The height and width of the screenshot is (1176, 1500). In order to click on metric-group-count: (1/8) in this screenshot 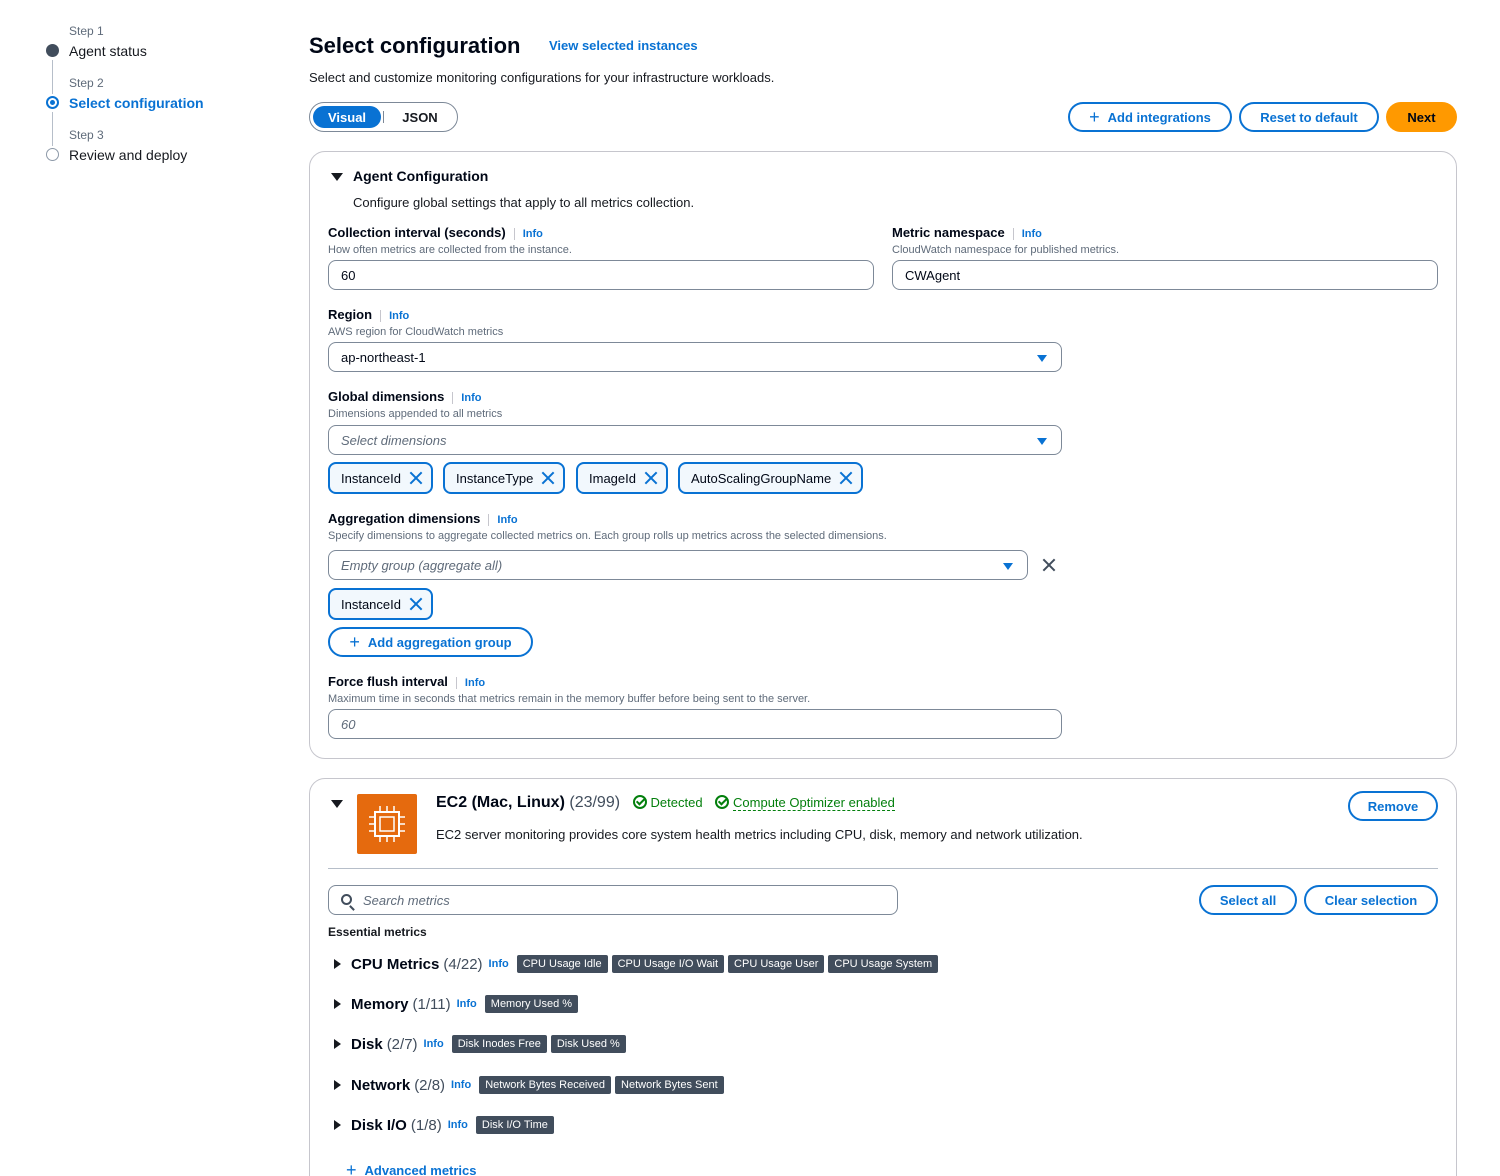, I will do `click(426, 1125)`.